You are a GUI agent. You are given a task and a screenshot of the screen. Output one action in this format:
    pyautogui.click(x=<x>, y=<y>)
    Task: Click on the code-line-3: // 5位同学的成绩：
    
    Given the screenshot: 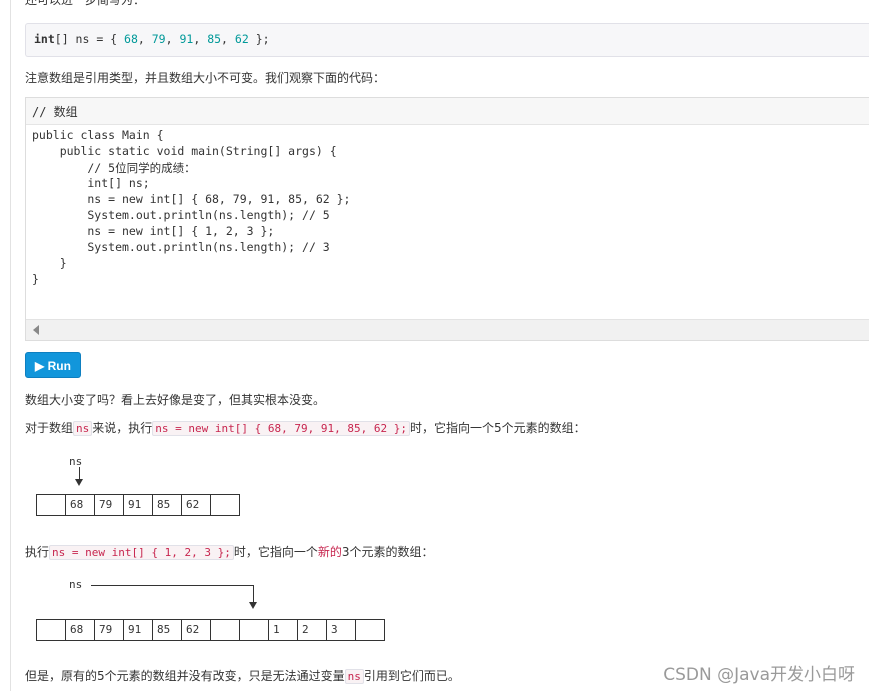 What is the action you would take?
    pyautogui.click(x=114, y=168)
    